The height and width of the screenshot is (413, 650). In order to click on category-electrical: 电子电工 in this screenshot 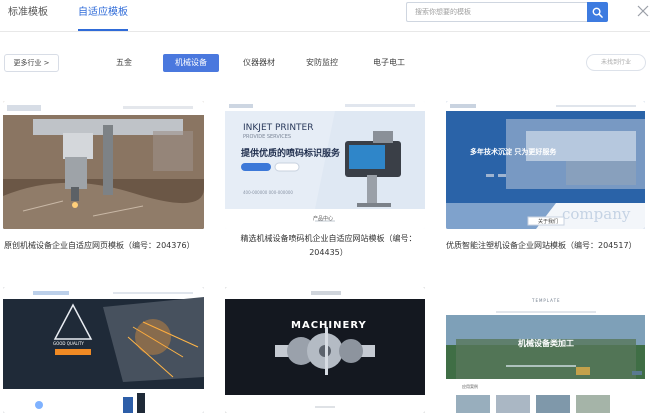, I will do `click(389, 63)`.